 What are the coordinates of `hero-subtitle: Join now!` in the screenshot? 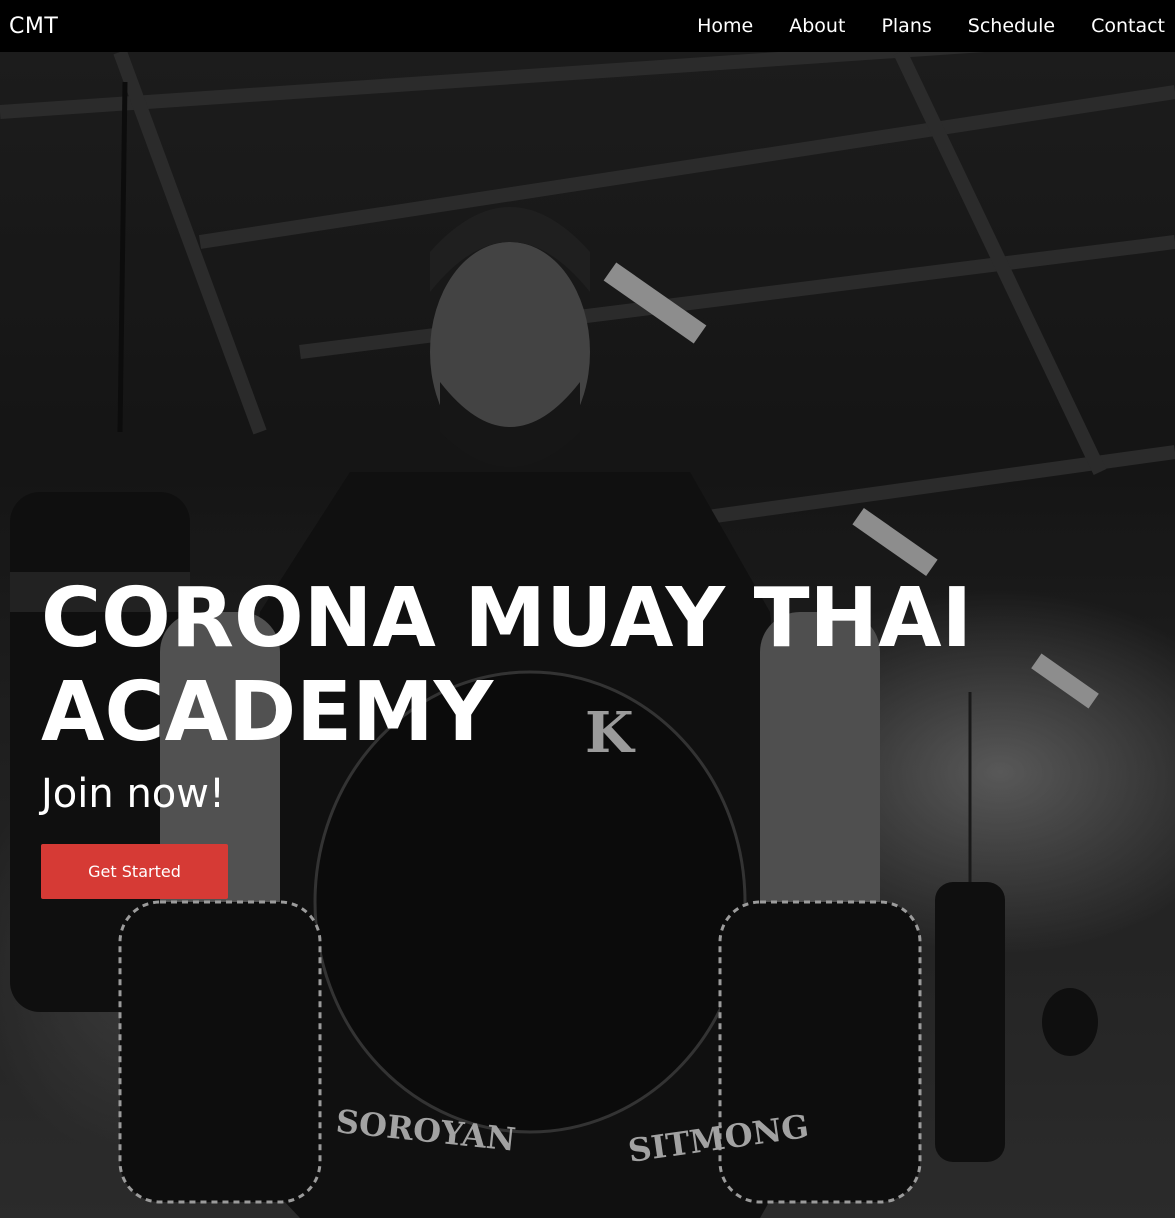 It's located at (133, 794).